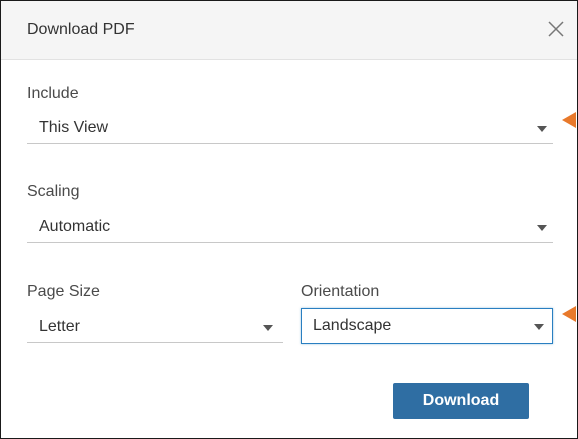  I want to click on orientation-value: Landscape, so click(352, 325).